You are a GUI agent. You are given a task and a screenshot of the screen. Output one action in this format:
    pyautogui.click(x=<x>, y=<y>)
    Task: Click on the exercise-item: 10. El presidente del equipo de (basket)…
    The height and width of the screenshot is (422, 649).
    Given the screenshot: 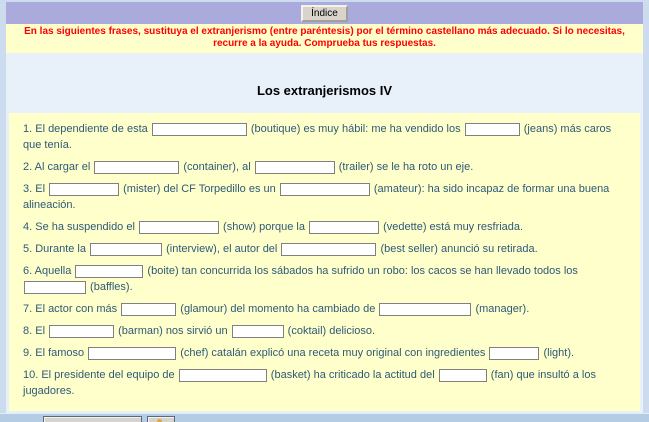 What is the action you would take?
    pyautogui.click(x=324, y=383)
    